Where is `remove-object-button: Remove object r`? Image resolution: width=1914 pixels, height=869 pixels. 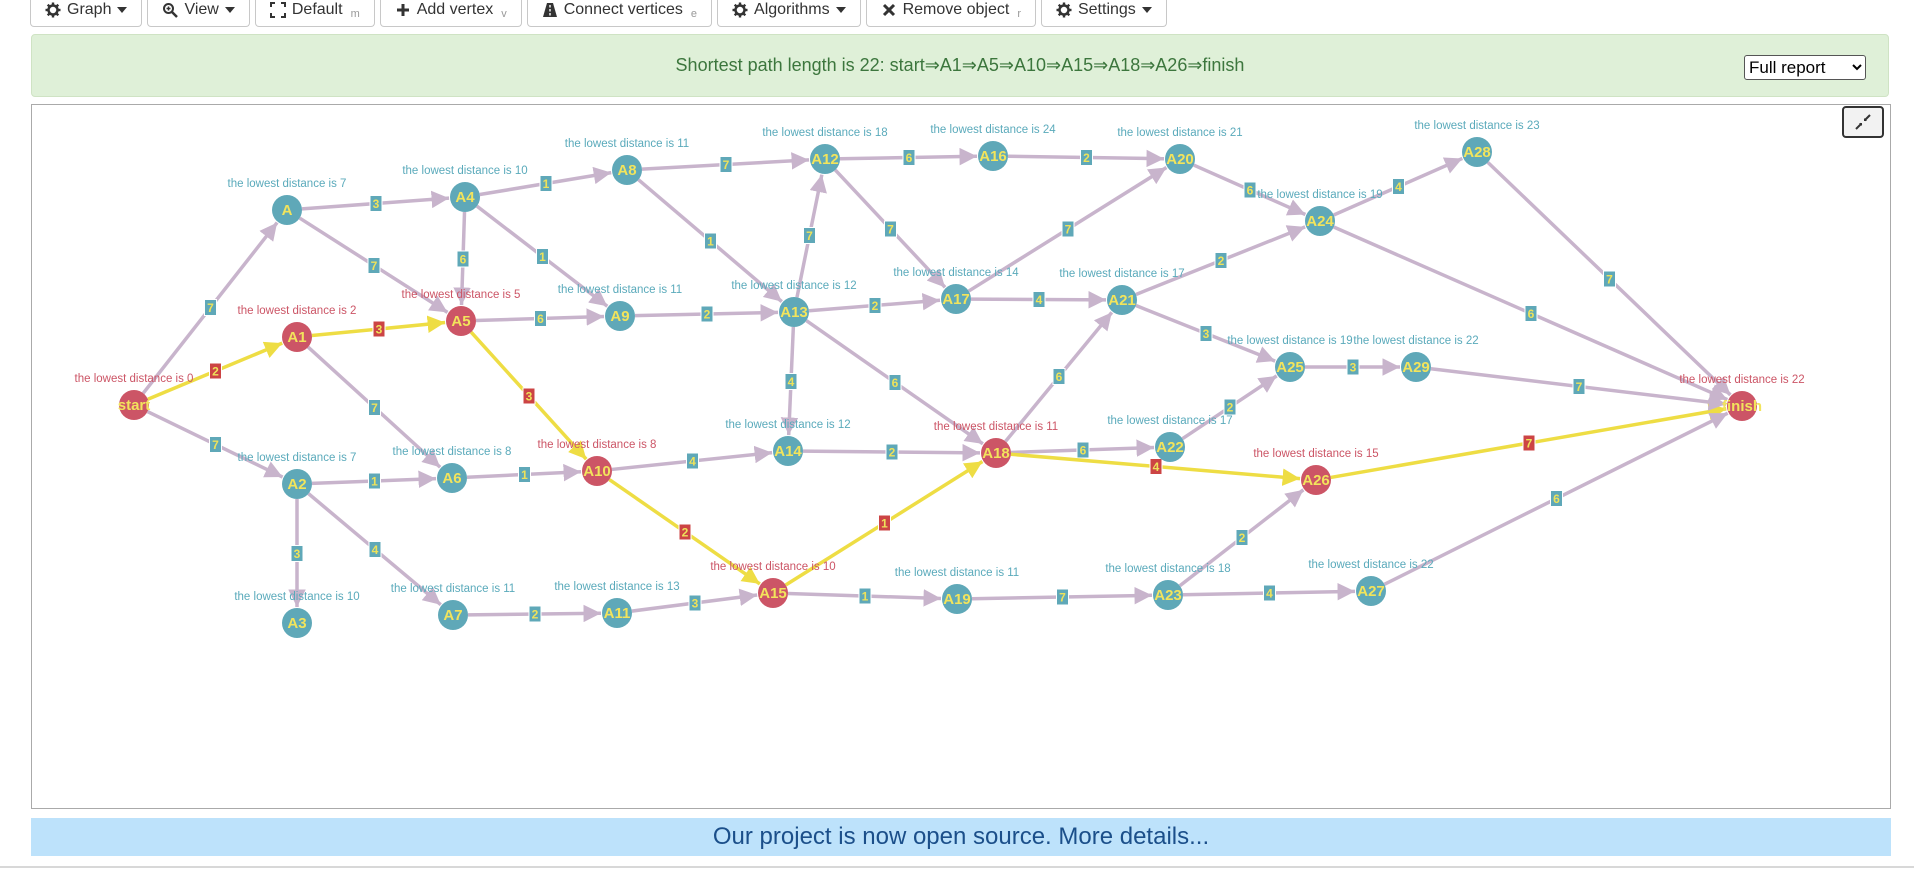
remove-object-button: Remove object r is located at coordinates (950, 13).